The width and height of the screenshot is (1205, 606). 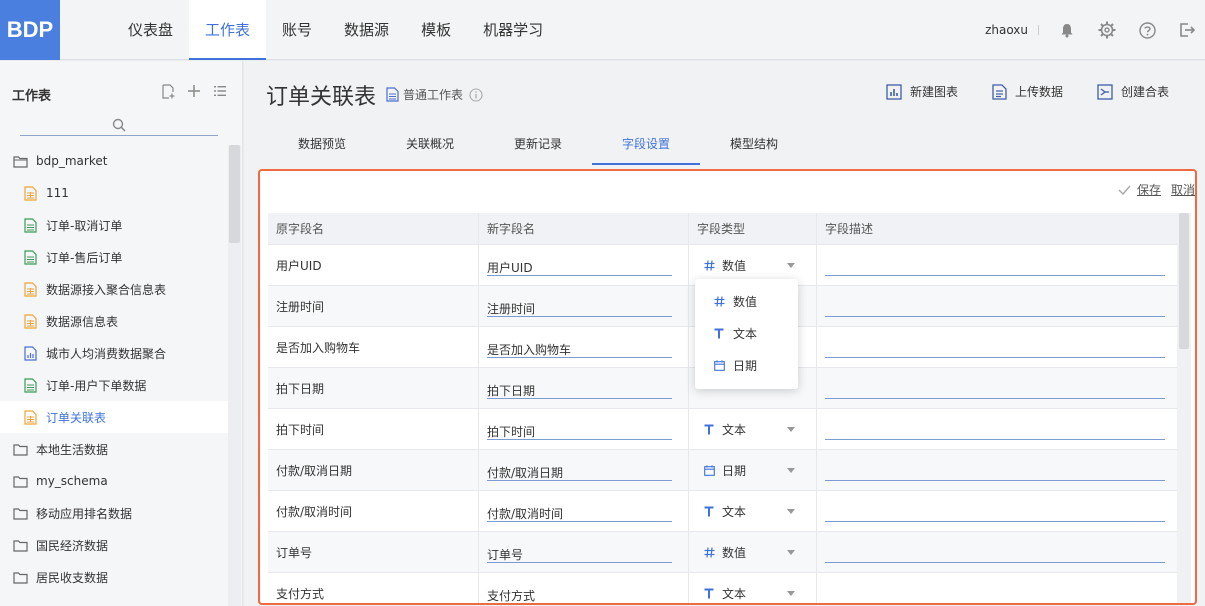 I want to click on tree-folder-resident-income: 居民收支数据, so click(x=114, y=577).